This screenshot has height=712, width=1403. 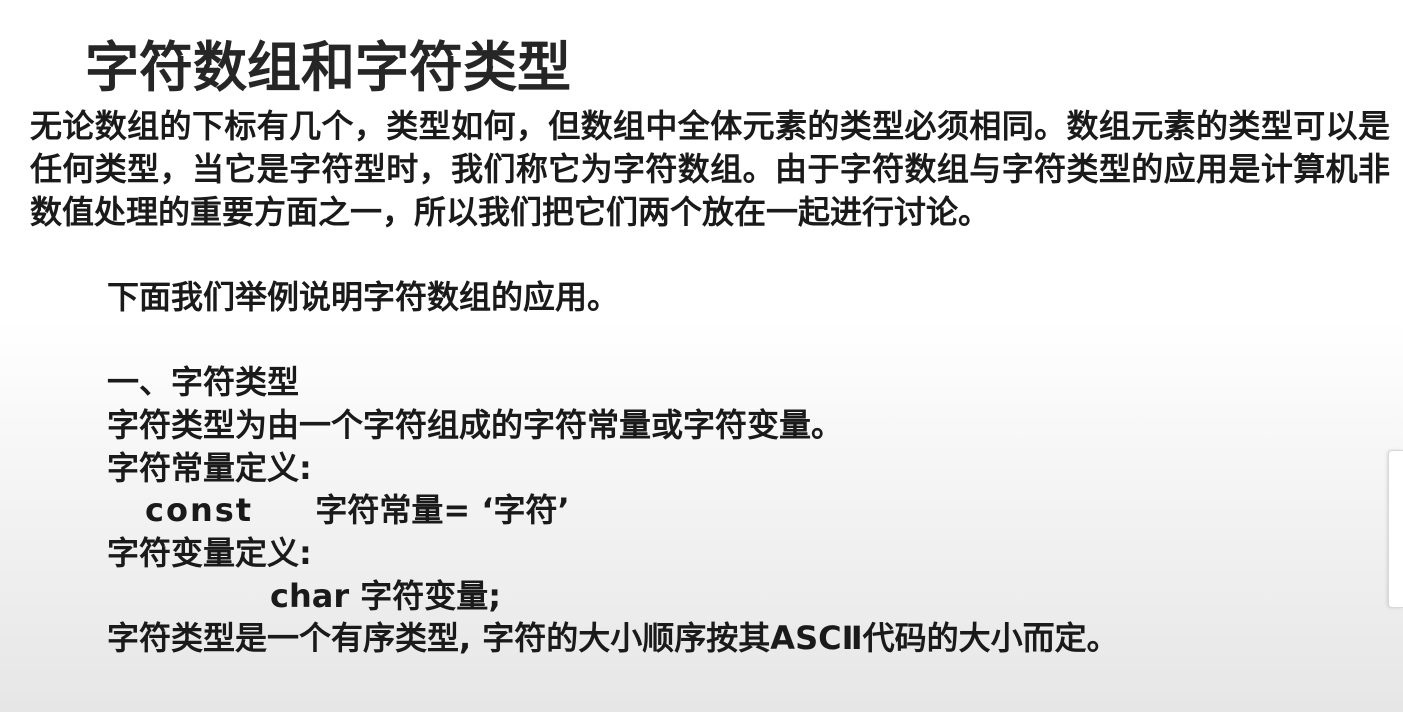 What do you see at coordinates (203, 382) in the screenshot?
I see `section-heading: 一、字符类型` at bounding box center [203, 382].